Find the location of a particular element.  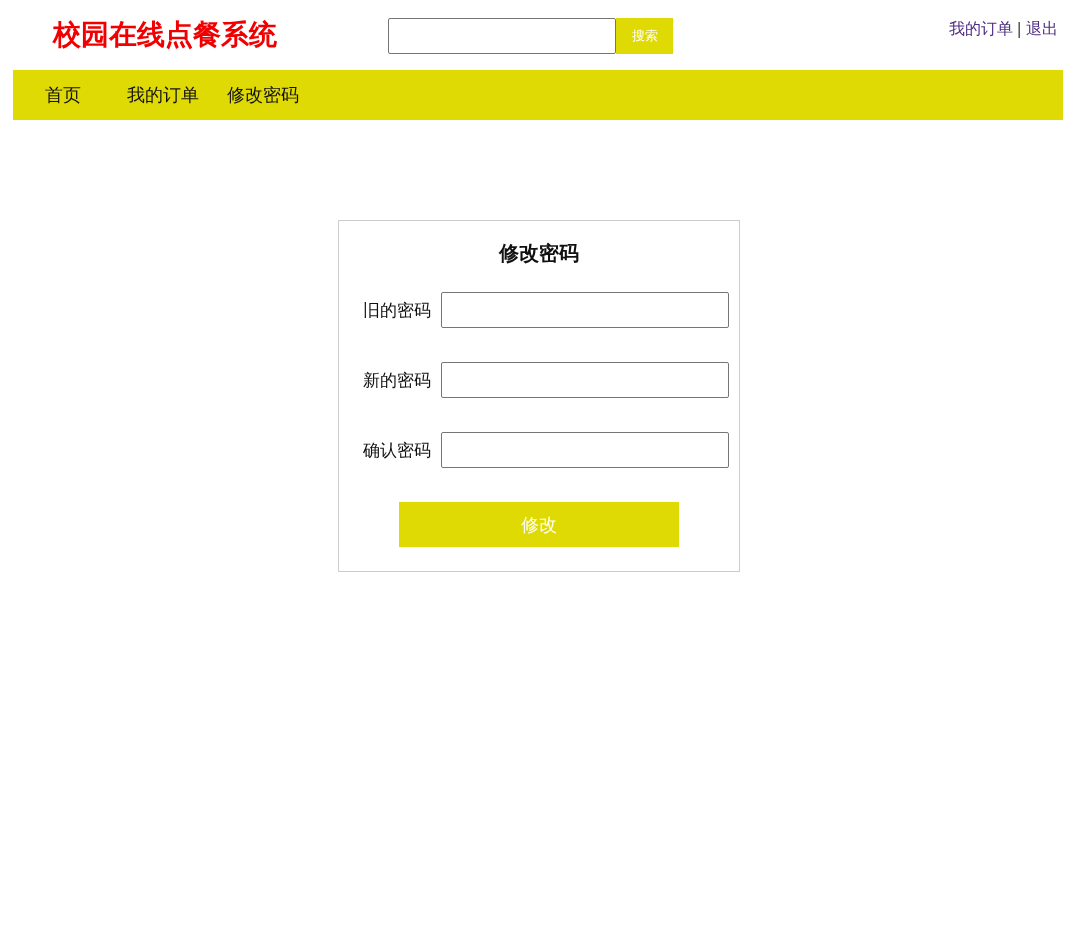

field-label: 旧的密码 is located at coordinates (396, 310).